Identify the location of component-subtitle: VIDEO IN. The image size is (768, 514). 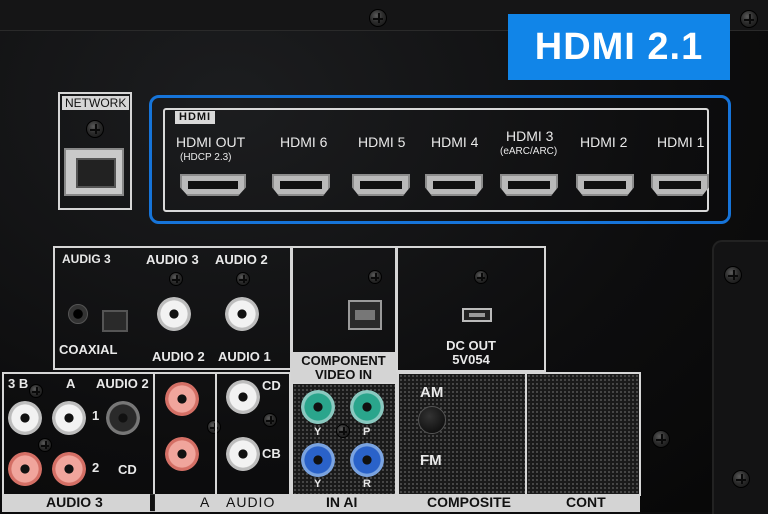
(343, 374).